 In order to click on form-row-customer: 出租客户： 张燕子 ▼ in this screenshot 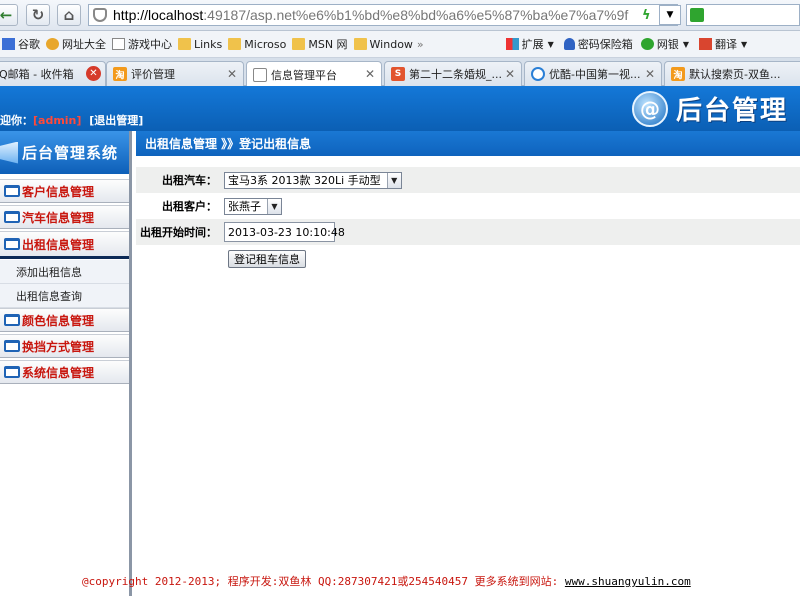, I will do `click(468, 206)`.